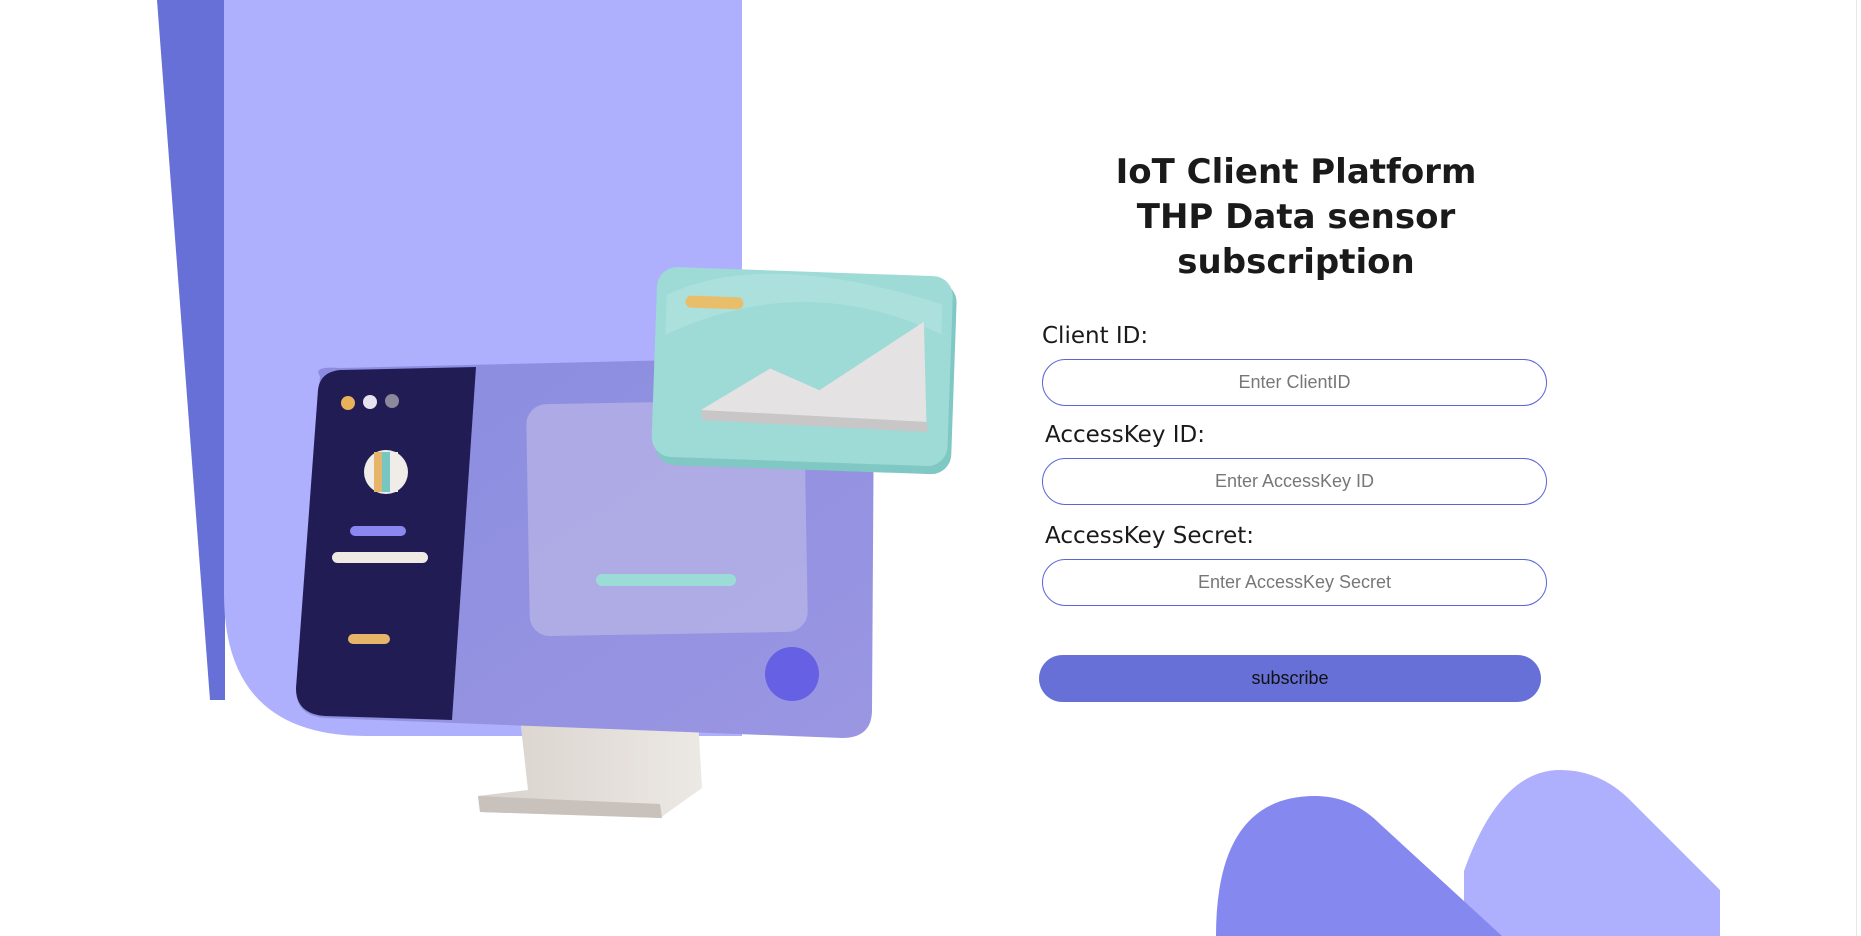 The width and height of the screenshot is (1861, 936). What do you see at coordinates (1125, 435) in the screenshot?
I see `access-key-id-label: AccessKey ID:` at bounding box center [1125, 435].